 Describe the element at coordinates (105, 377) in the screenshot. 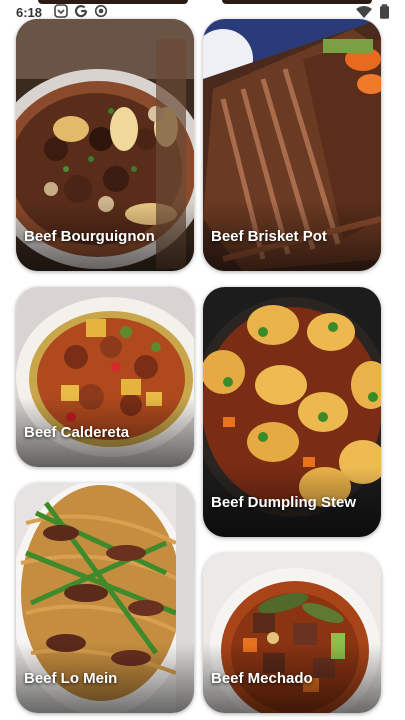

I see `recipe-card: Beef Caldereta` at that location.